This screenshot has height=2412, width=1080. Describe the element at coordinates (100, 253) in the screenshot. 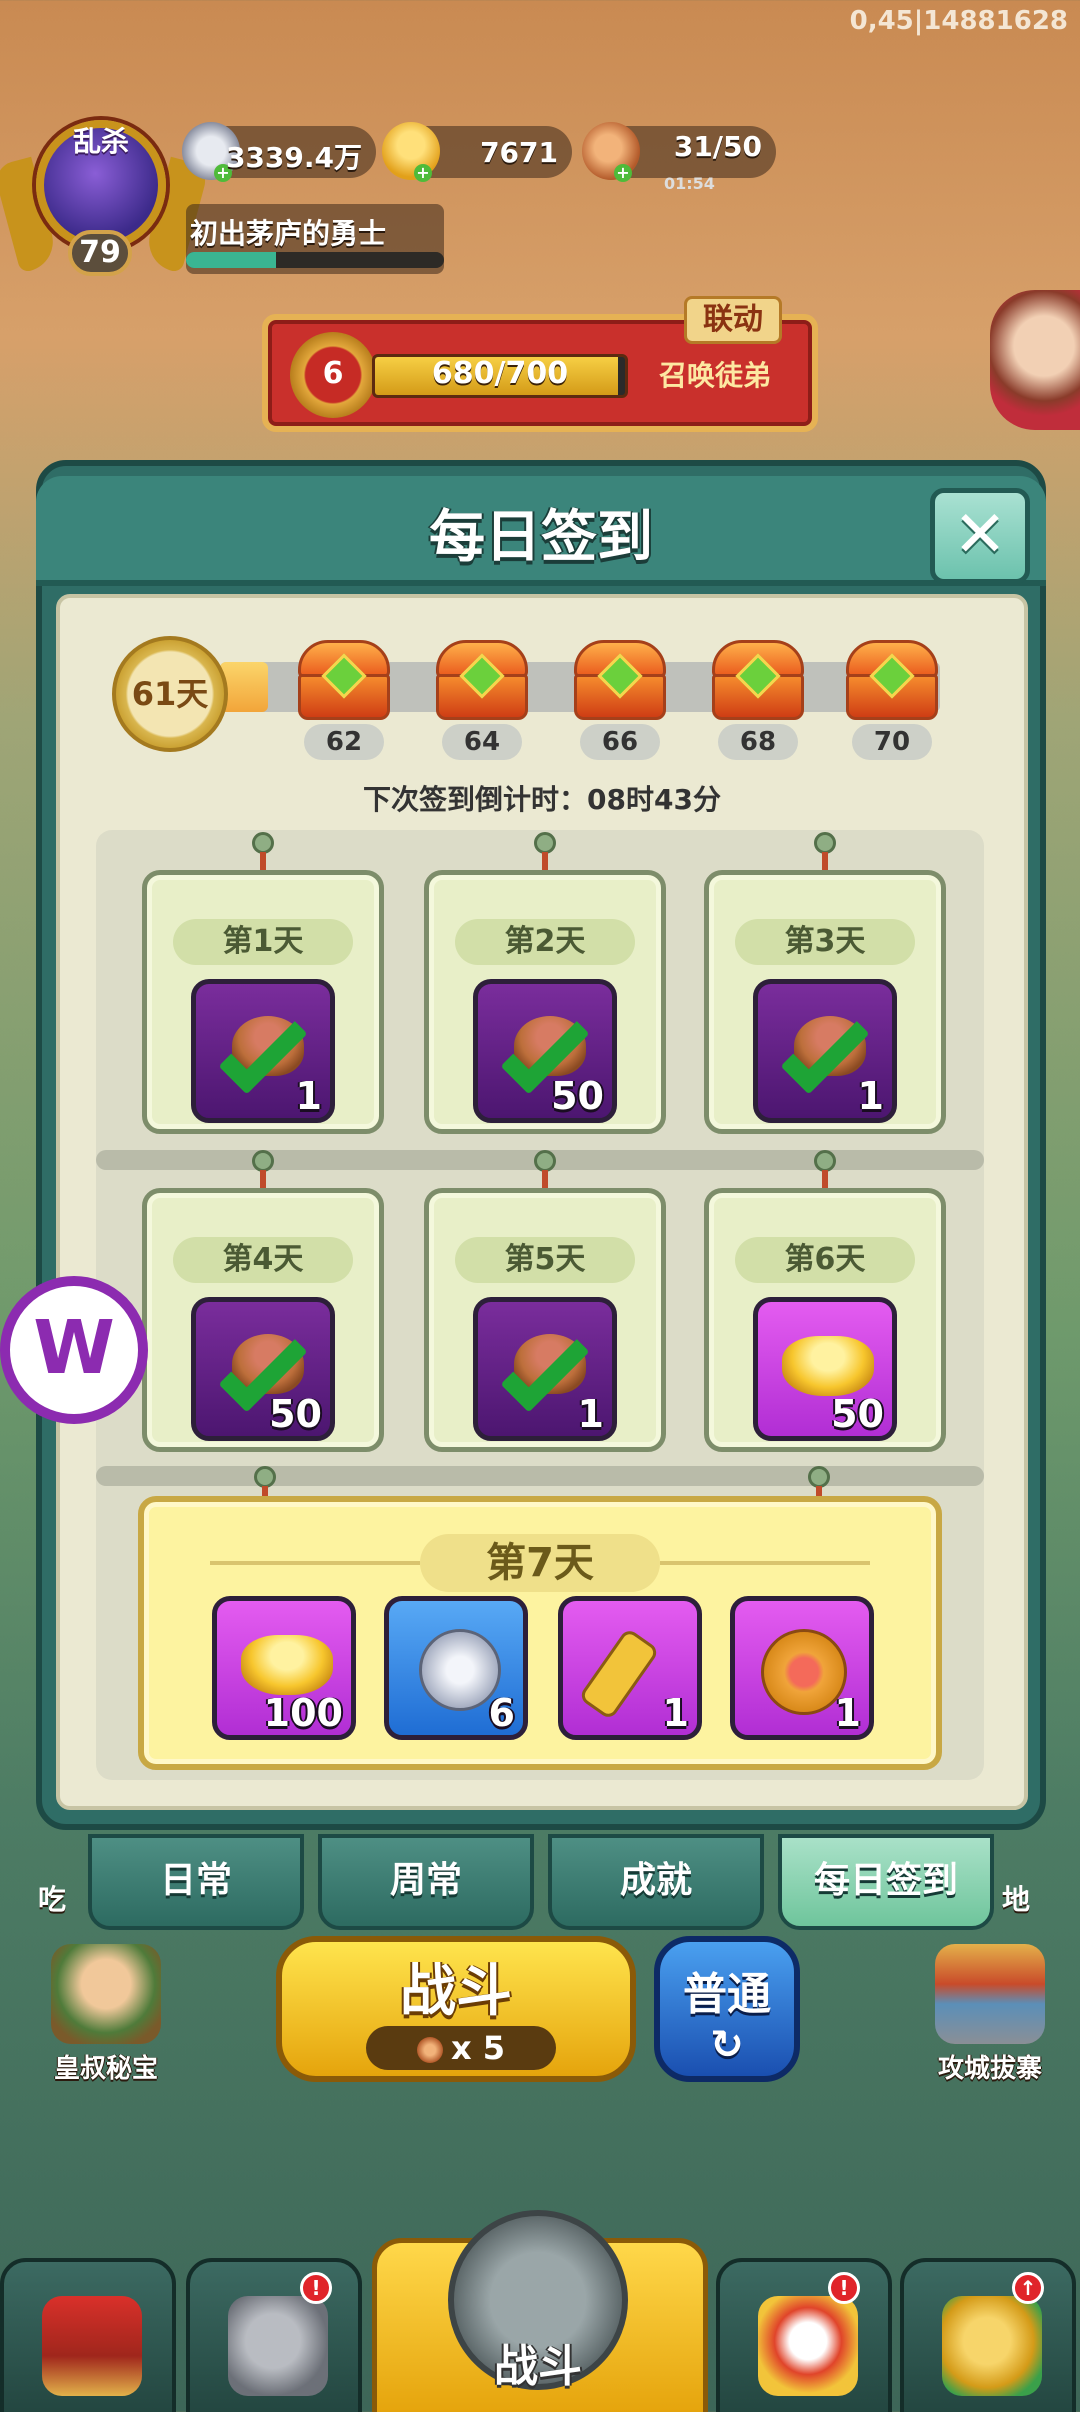

I see `player-level-badge: 79` at that location.